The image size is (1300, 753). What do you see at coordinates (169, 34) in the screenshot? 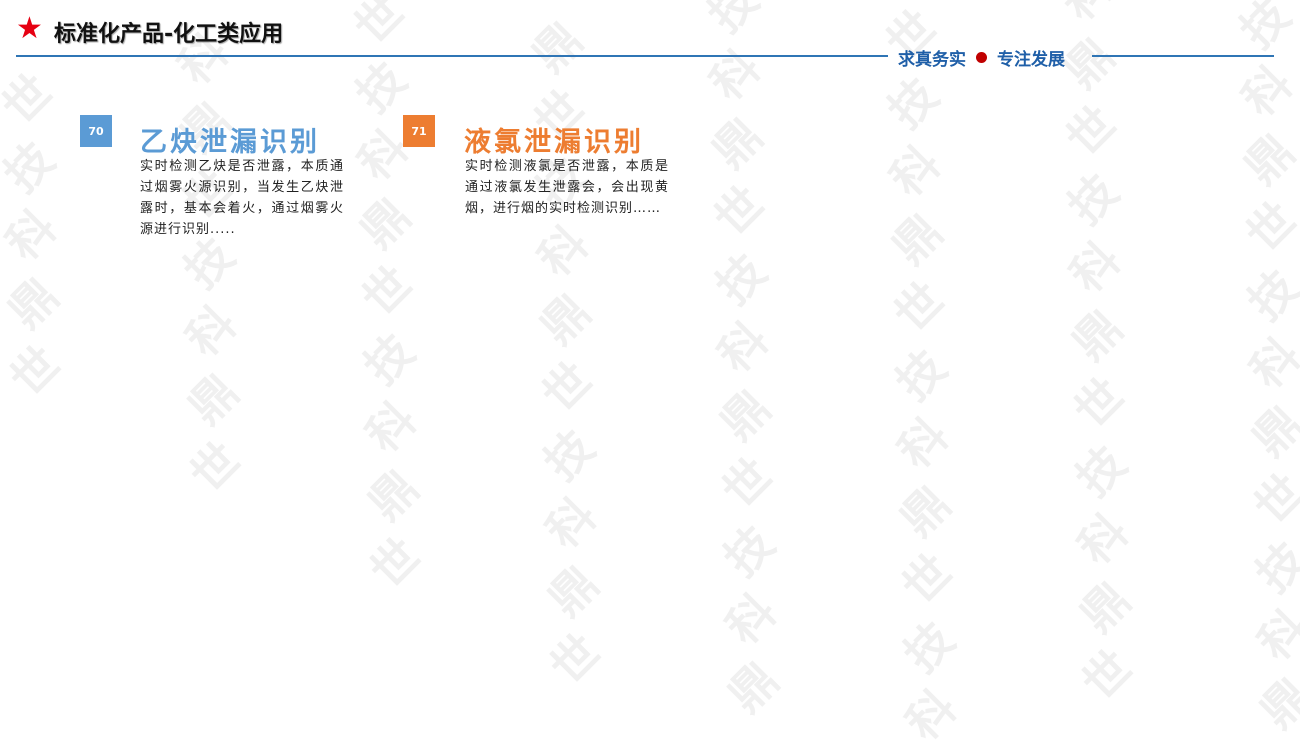
I see `page-title: 标准化产品-化工类应用` at bounding box center [169, 34].